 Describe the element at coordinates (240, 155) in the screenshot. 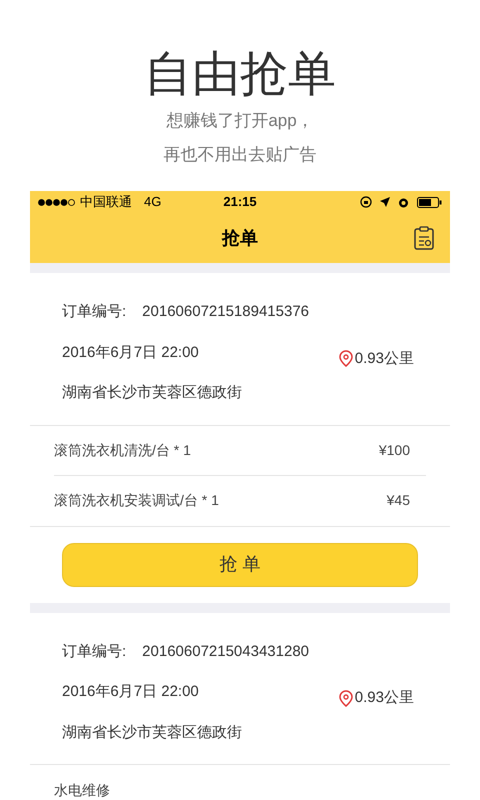

I see `promo-tagline: 再也不用出去贴广告` at that location.